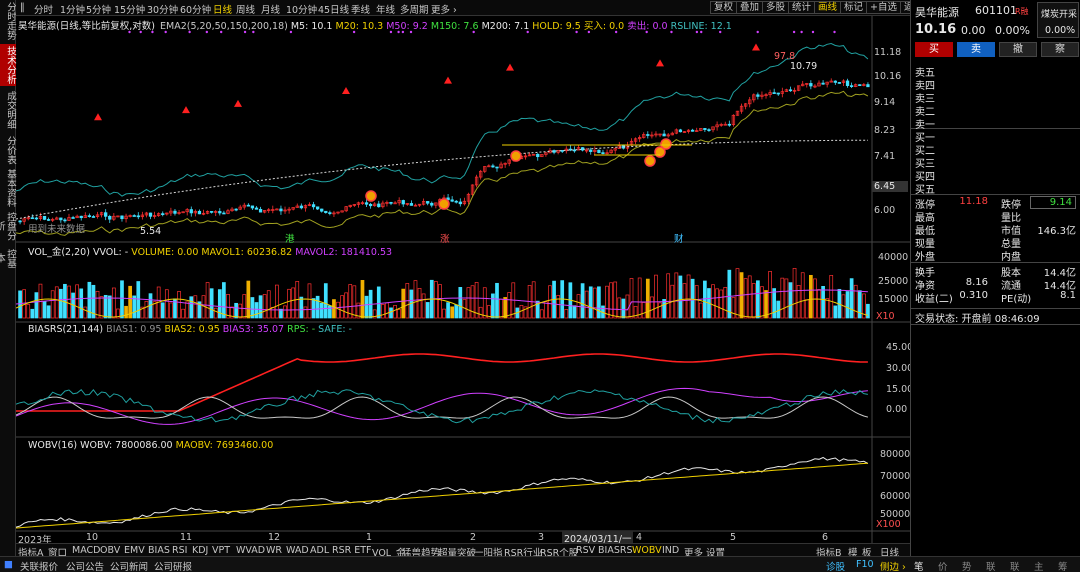 This screenshot has width=1080, height=572. I want to click on period-weekly: 周线, so click(245, 9).